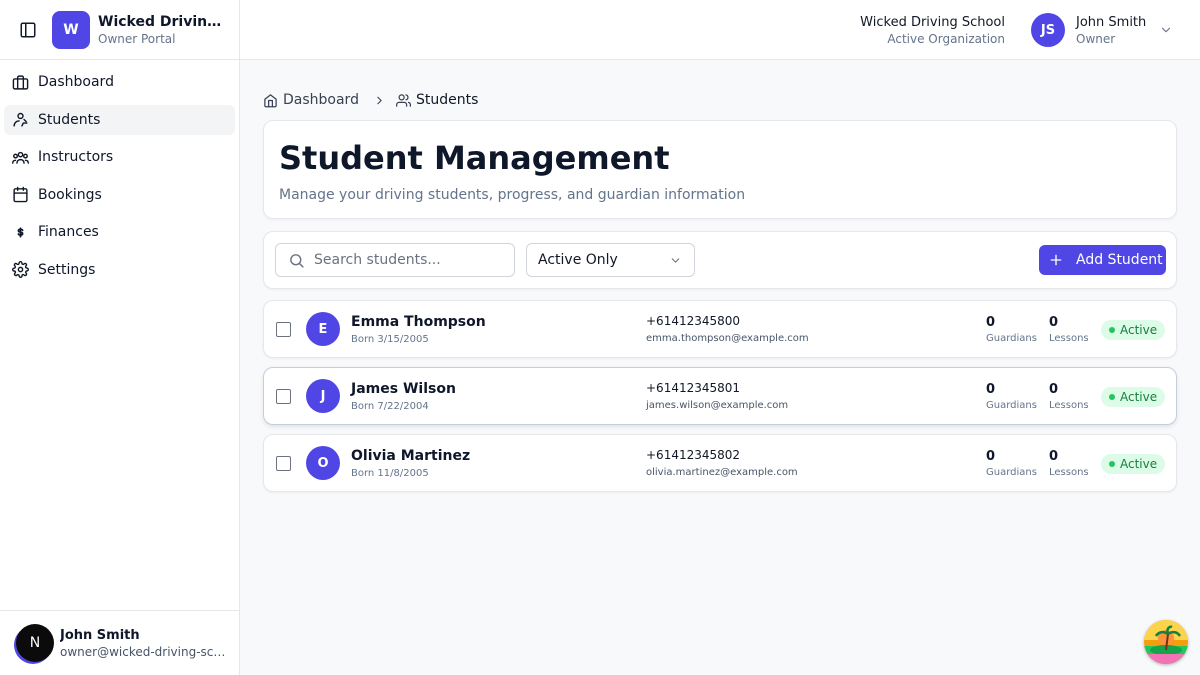 Image resolution: width=1200 pixels, height=675 pixels. What do you see at coordinates (119, 157) in the screenshot?
I see `sidebar-item-instructors: Instructors` at bounding box center [119, 157].